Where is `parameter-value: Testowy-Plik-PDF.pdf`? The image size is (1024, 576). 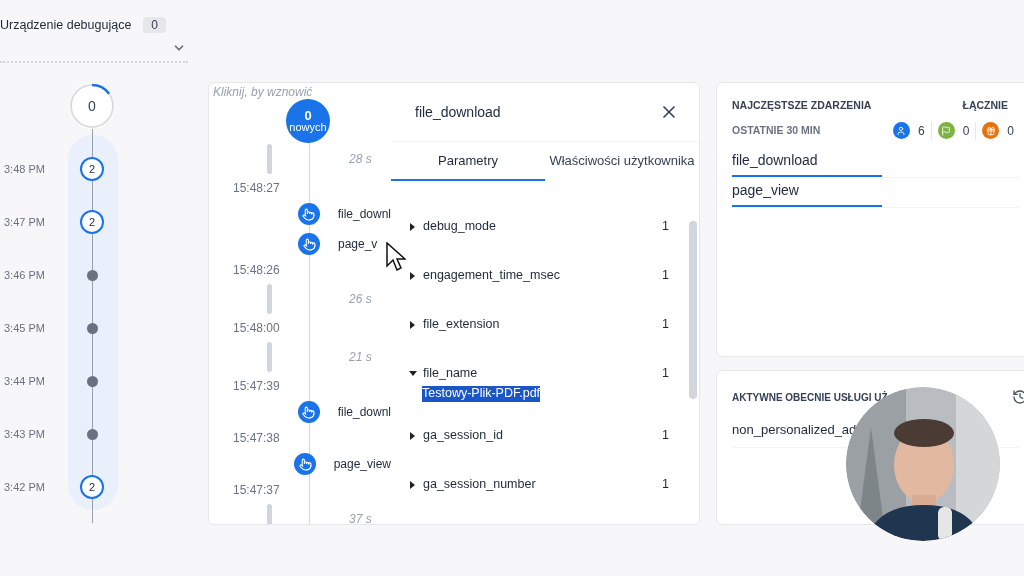 parameter-value: Testowy-Plik-PDF.pdf is located at coordinates (481, 394).